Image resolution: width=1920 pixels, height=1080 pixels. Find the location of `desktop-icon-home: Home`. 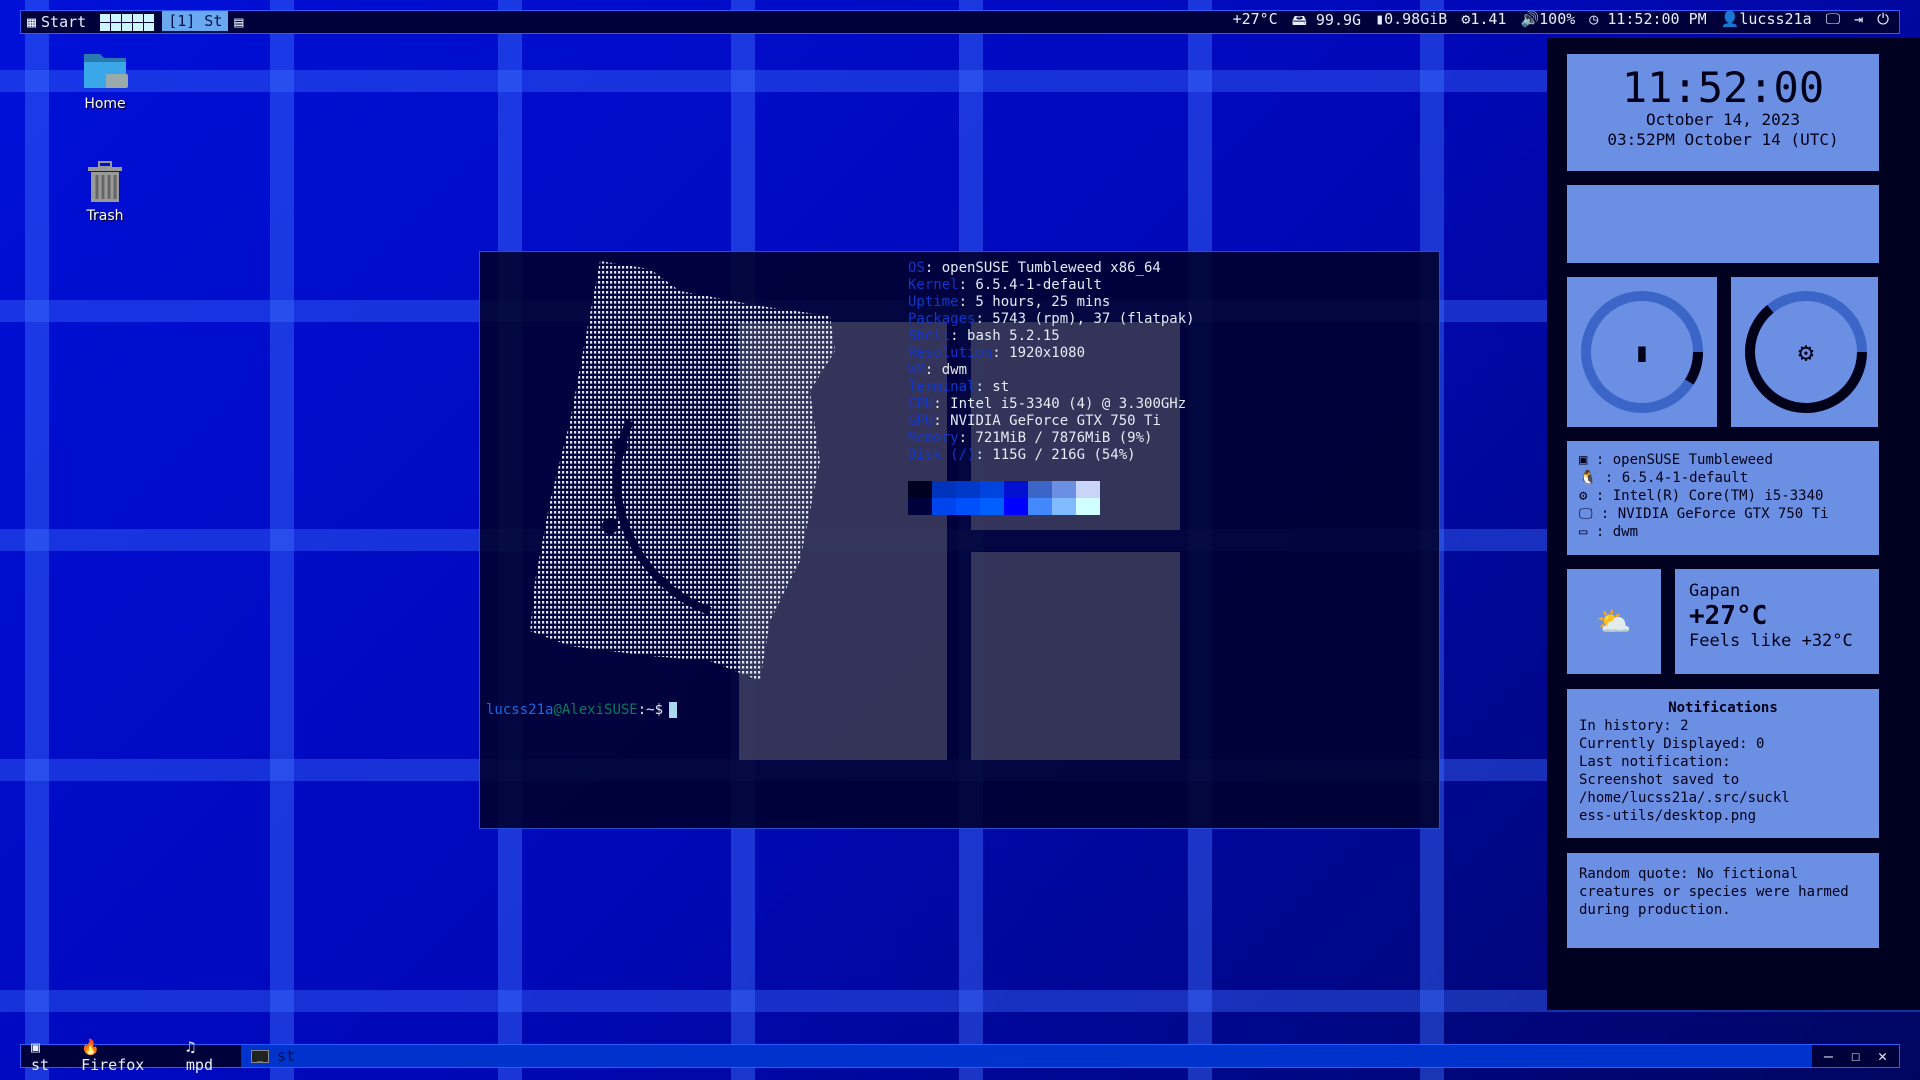

desktop-icon-home: Home is located at coordinates (105, 82).